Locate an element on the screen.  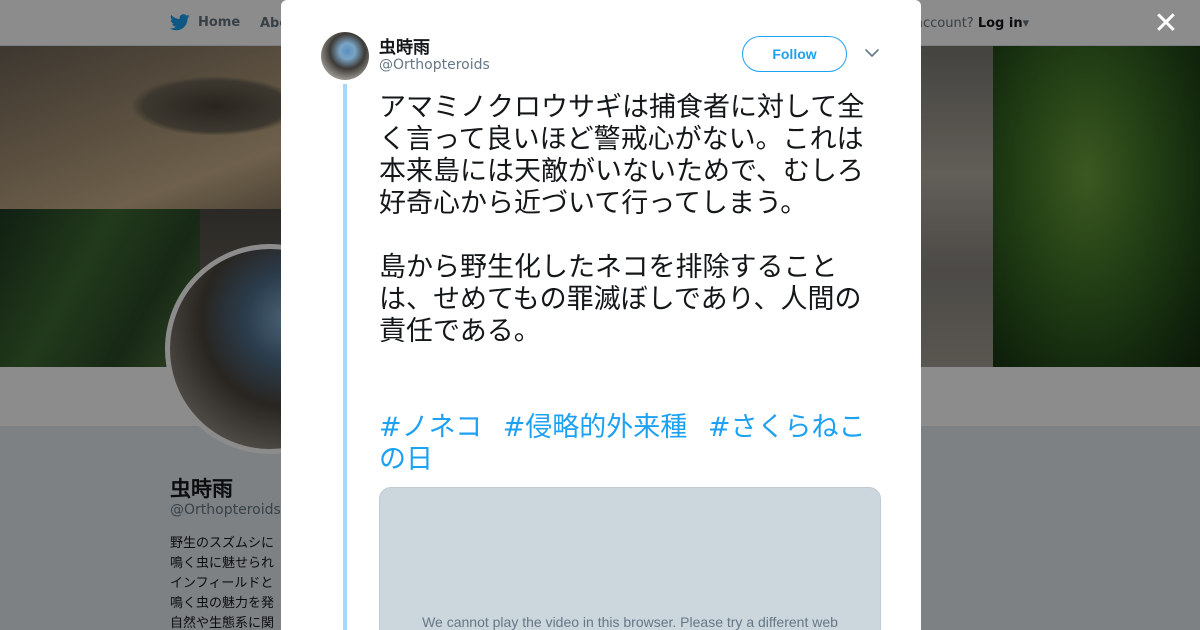
hashtag-link: #ノネコ is located at coordinates (430, 427).